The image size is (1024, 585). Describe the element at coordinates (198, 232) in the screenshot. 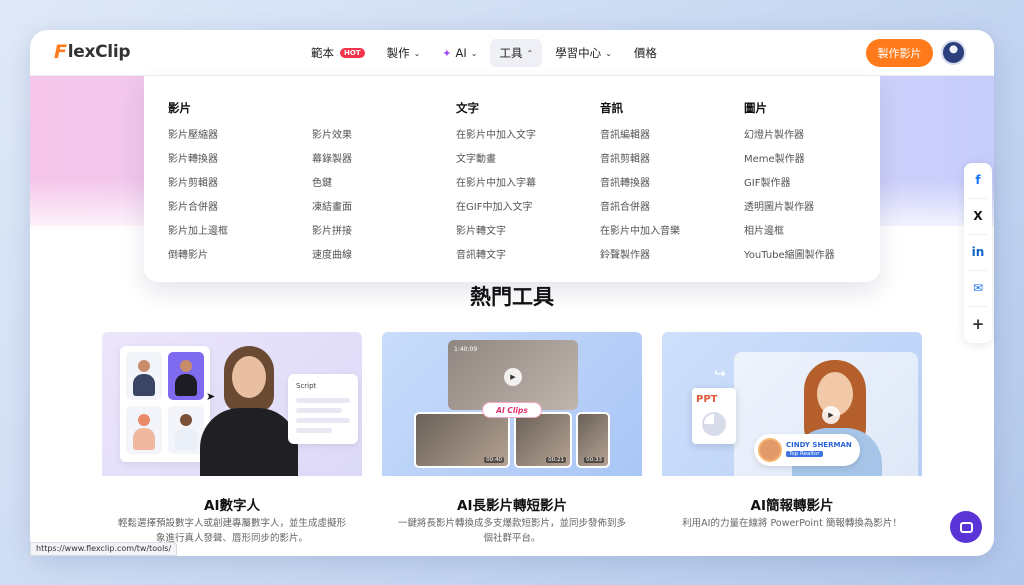

I see `menu-item: 影片加上邊框` at that location.